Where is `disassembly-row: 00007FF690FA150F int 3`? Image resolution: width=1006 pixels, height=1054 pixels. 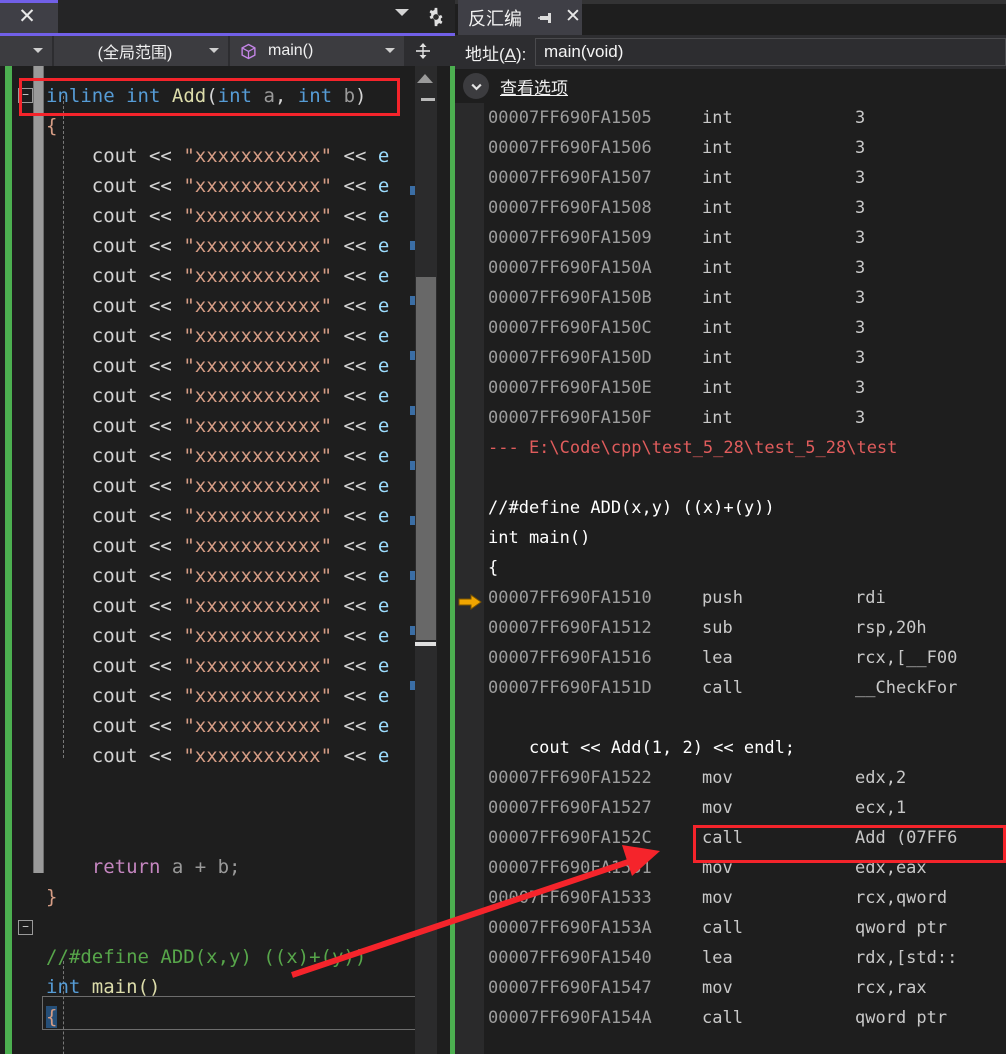 disassembly-row: 00007FF690FA150F int 3 is located at coordinates (730, 418).